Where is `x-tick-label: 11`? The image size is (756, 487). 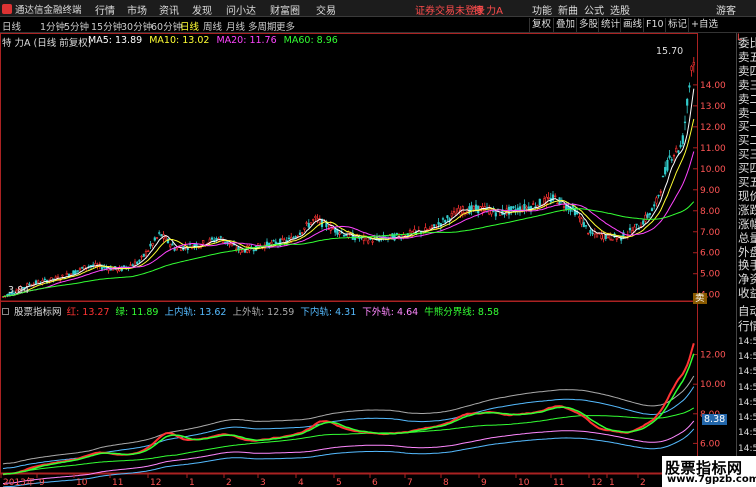
x-tick-label: 11 is located at coordinates (558, 482).